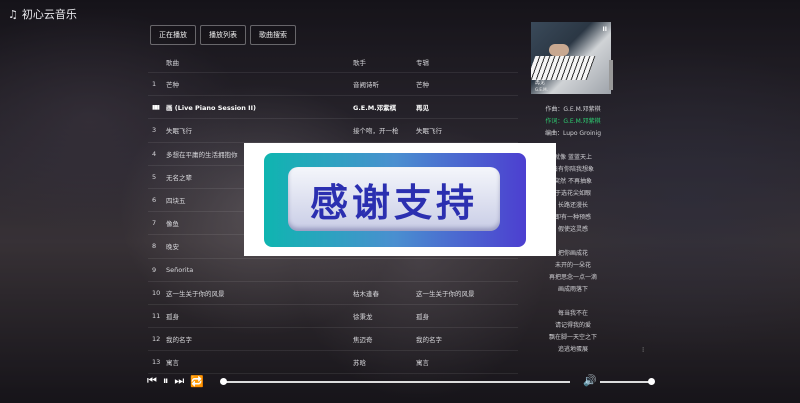 This screenshot has width=800, height=403. I want to click on app-title: ♫ 初心云音乐, so click(42, 14).